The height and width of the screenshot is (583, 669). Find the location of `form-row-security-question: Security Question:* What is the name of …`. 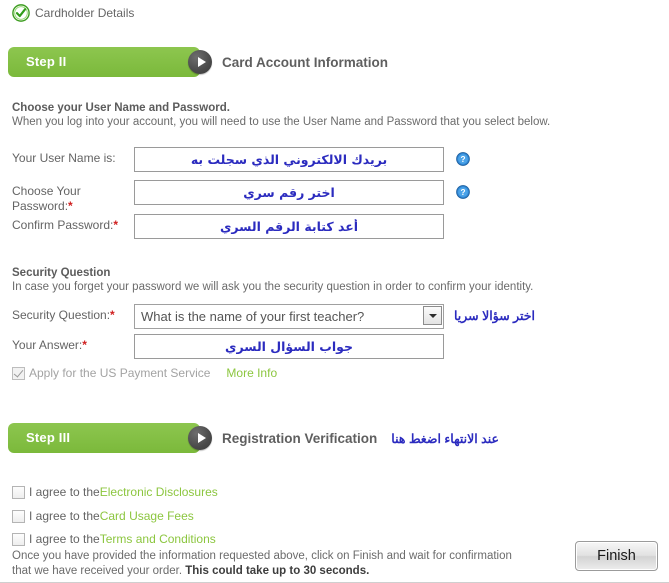

form-row-security-question: Security Question:* What is the name of … is located at coordinates (273, 316).